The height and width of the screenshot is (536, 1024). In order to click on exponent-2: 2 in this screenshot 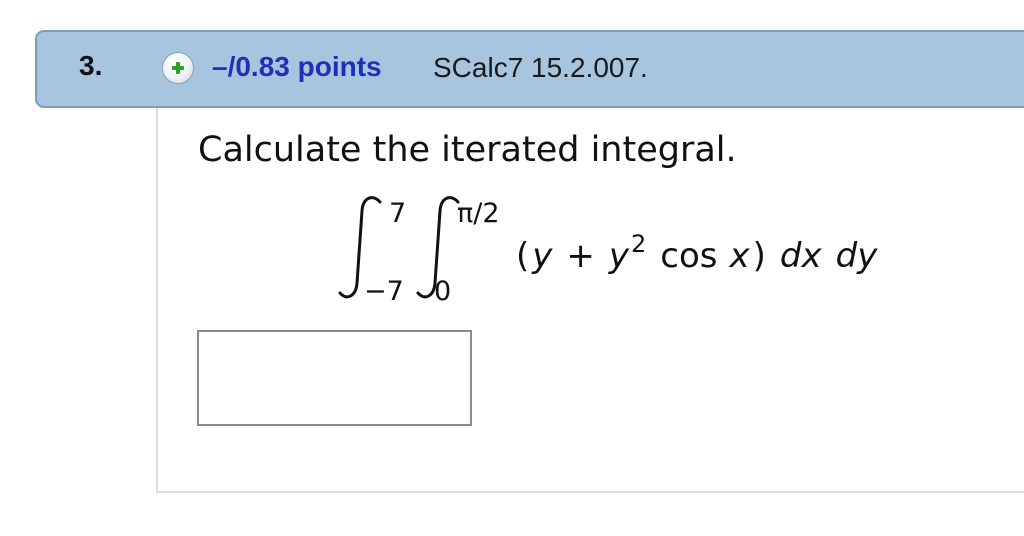, I will do `click(638, 244)`.